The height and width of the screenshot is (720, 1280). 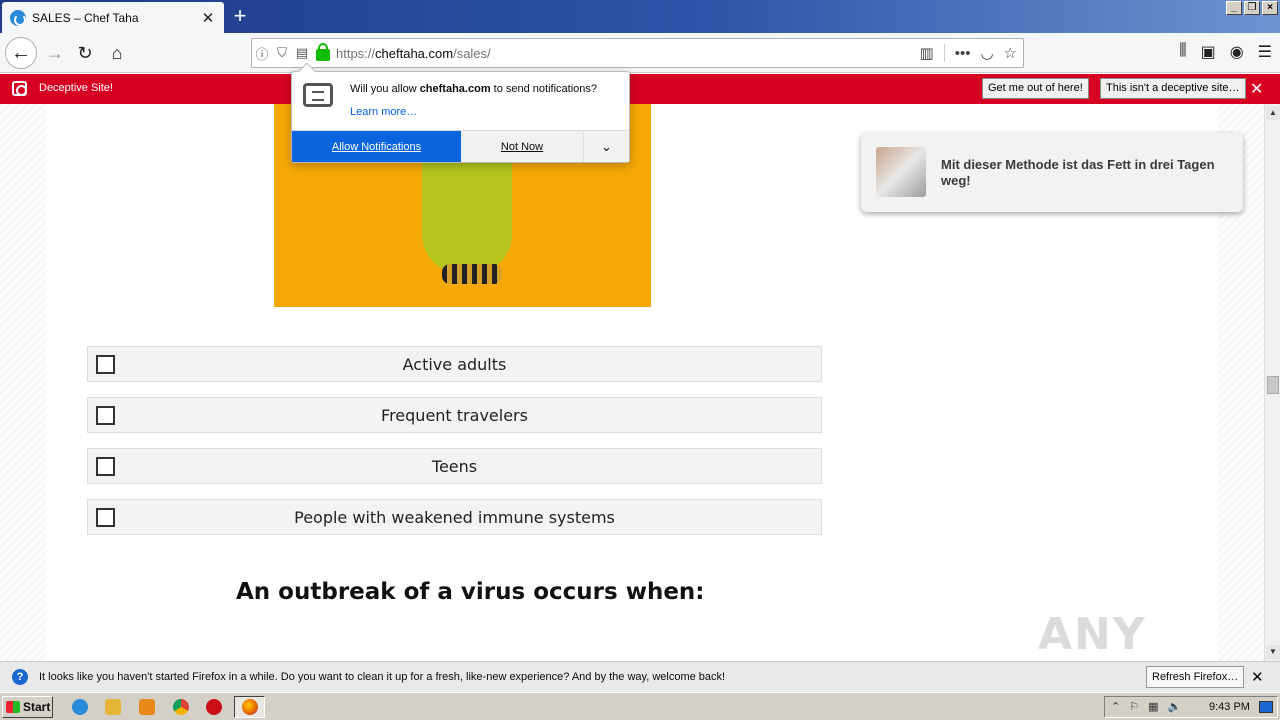 I want to click on url-host: cheftaha.com, so click(x=414, y=53).